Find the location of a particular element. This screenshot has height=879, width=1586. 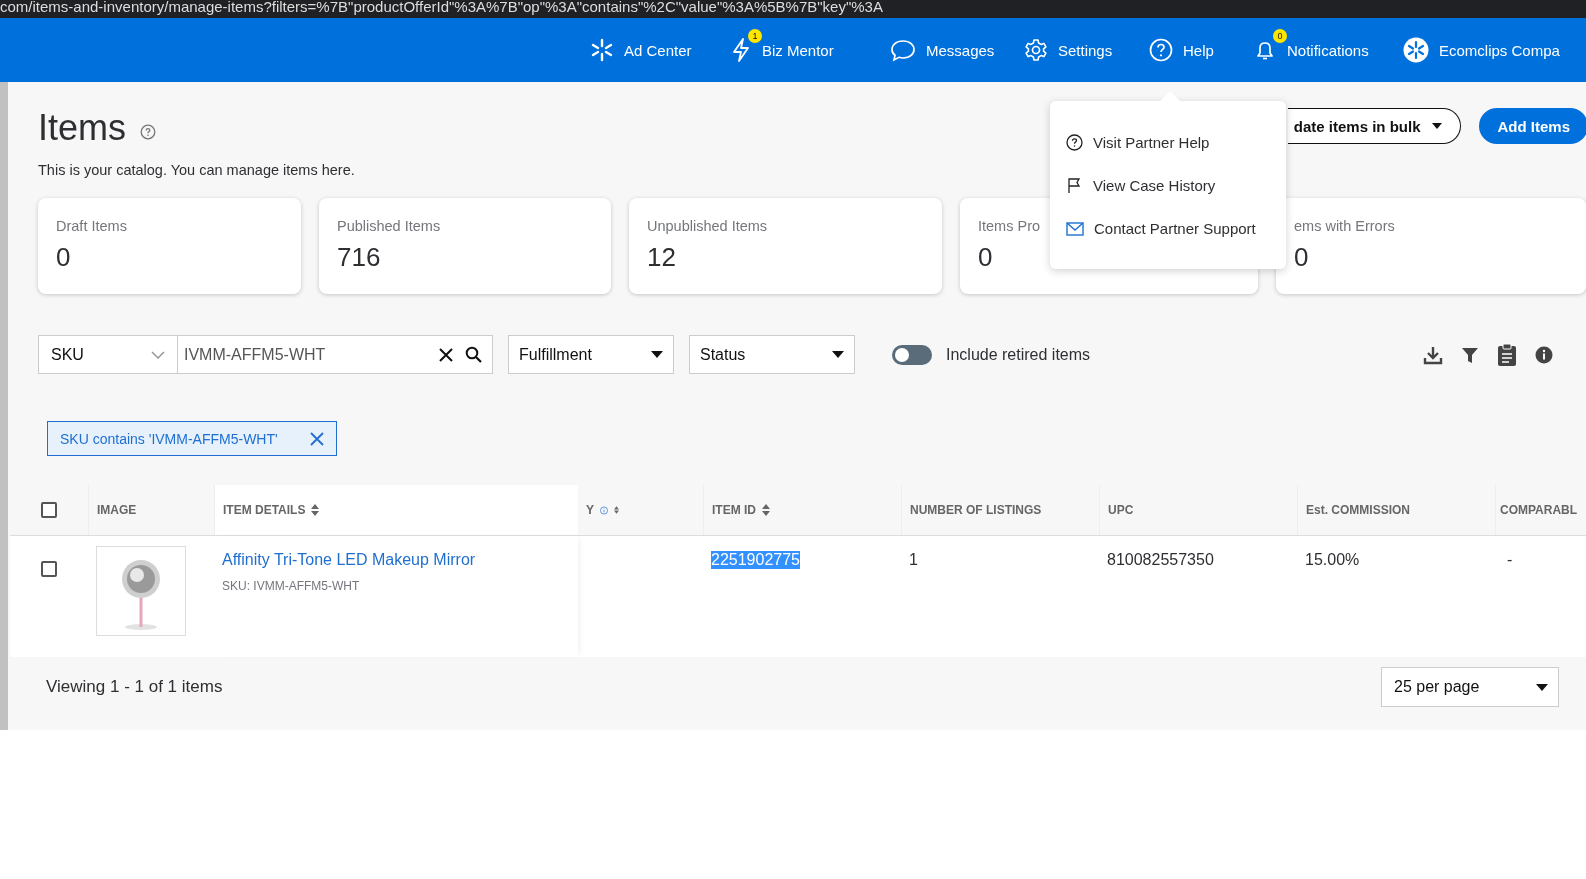

column-header: IMAGE is located at coordinates (117, 510).